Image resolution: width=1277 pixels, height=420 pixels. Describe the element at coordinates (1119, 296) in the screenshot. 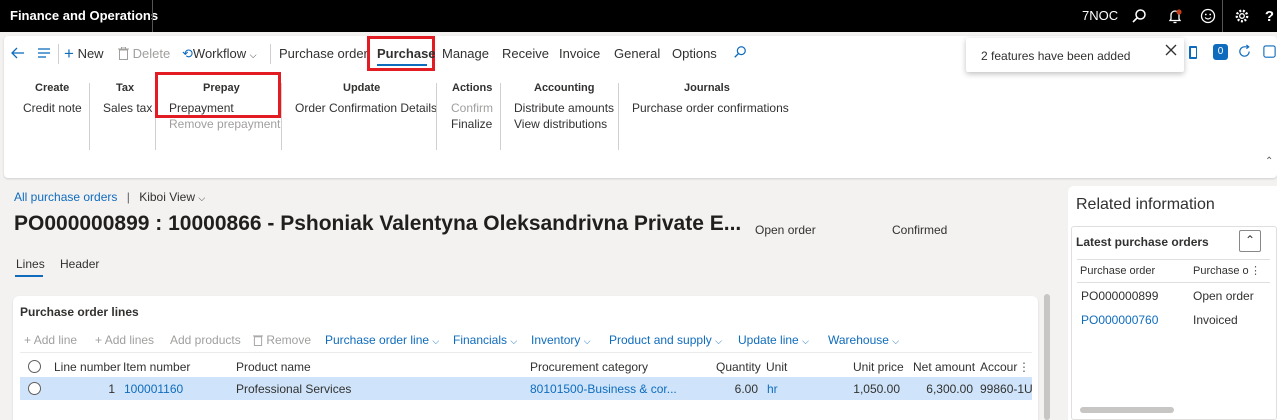

I see `factbox-row-po: PO000000899` at that location.